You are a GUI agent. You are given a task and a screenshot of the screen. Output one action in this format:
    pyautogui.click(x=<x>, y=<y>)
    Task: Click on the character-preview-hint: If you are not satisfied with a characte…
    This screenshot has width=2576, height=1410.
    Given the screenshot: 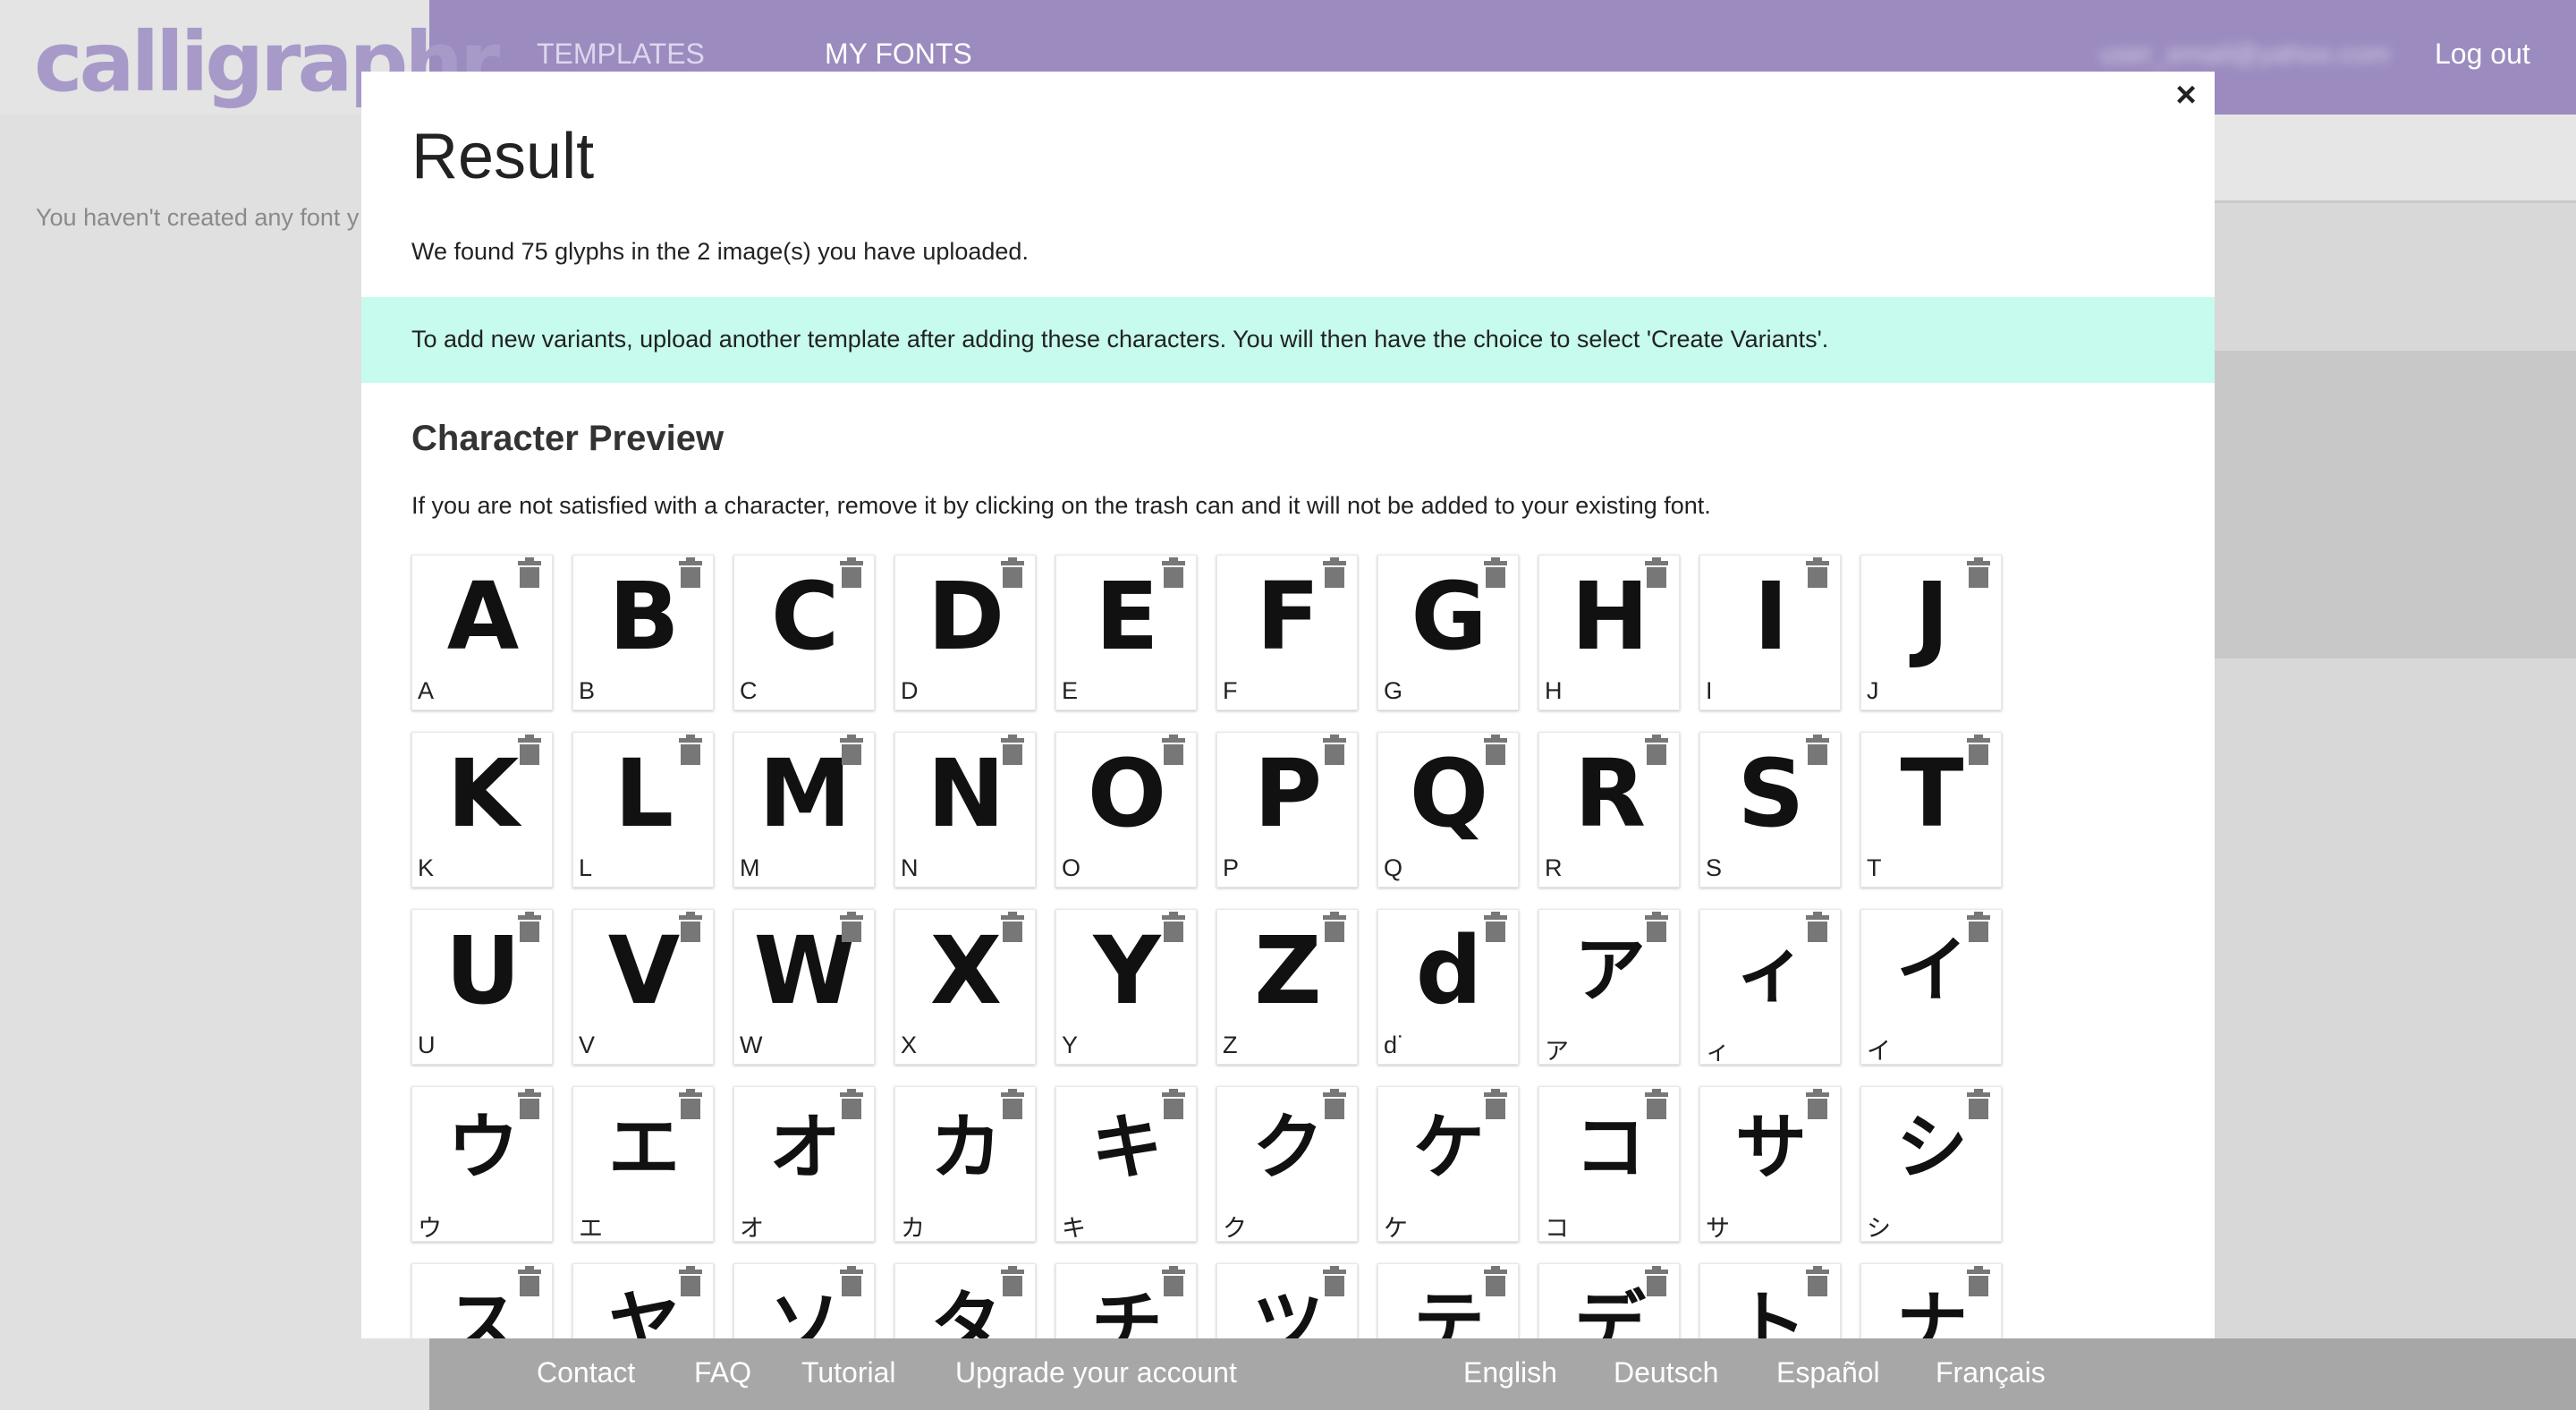 What is the action you would take?
    pyautogui.click(x=1061, y=506)
    